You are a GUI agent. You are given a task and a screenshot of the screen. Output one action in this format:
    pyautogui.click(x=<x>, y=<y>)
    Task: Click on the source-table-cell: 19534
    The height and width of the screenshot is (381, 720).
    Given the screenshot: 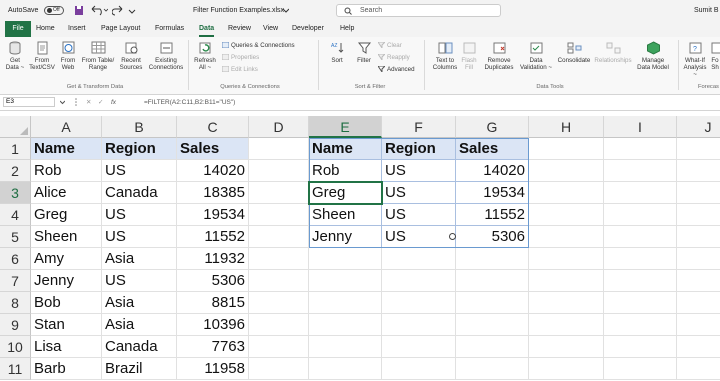 What is the action you would take?
    pyautogui.click(x=213, y=215)
    